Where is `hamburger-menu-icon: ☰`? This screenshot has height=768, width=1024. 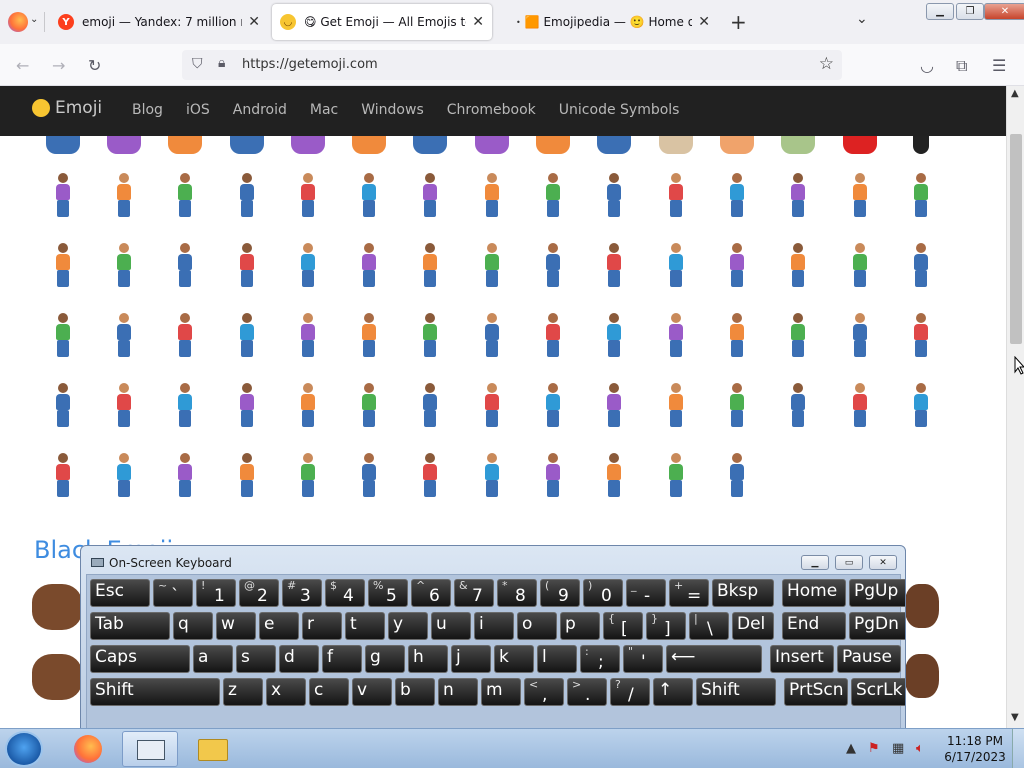
hamburger-menu-icon: ☰ is located at coordinates (999, 65).